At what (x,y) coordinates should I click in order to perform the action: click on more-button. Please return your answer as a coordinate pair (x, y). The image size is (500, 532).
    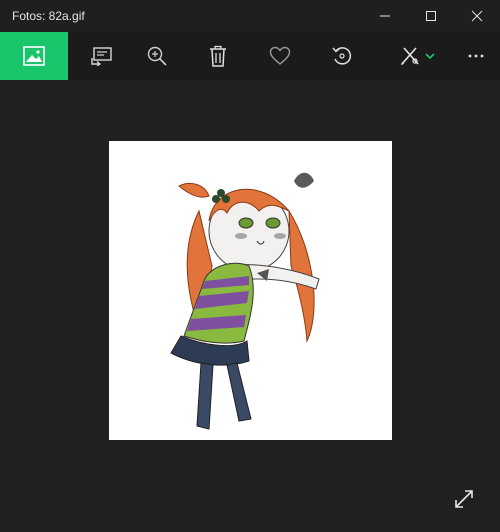
    Looking at the image, I should click on (476, 56).